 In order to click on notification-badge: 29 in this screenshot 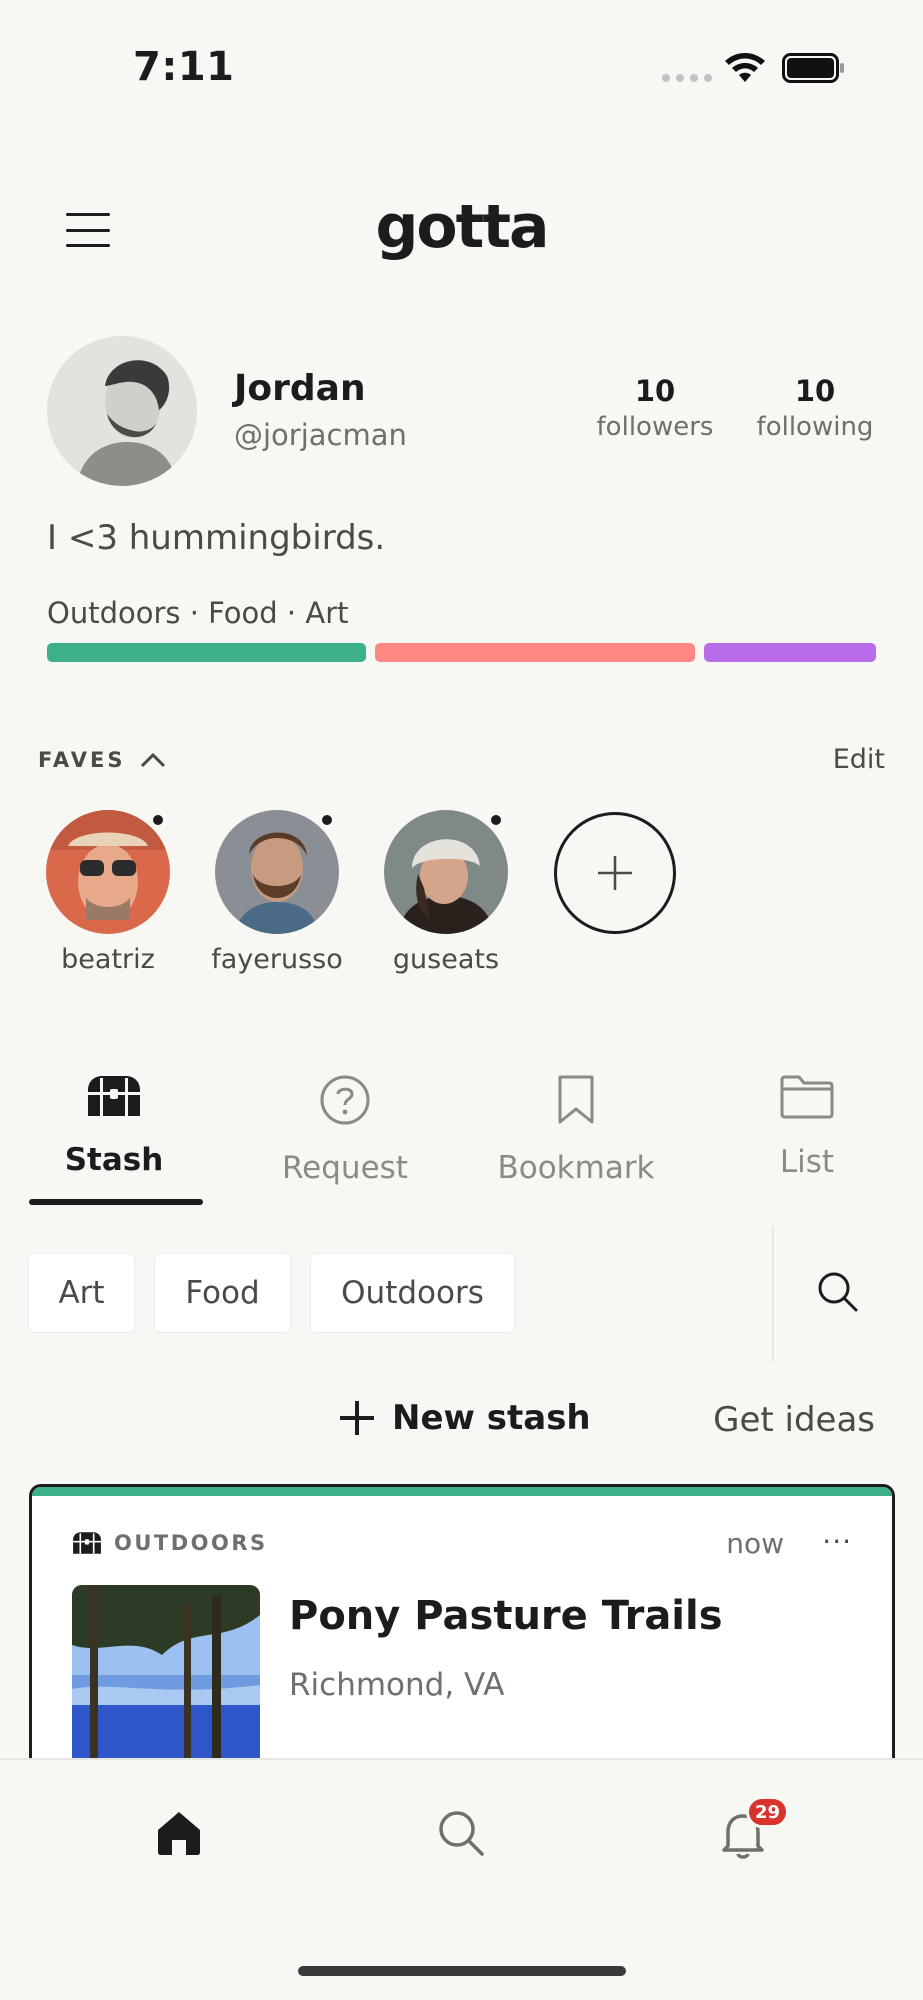, I will do `click(768, 1812)`.